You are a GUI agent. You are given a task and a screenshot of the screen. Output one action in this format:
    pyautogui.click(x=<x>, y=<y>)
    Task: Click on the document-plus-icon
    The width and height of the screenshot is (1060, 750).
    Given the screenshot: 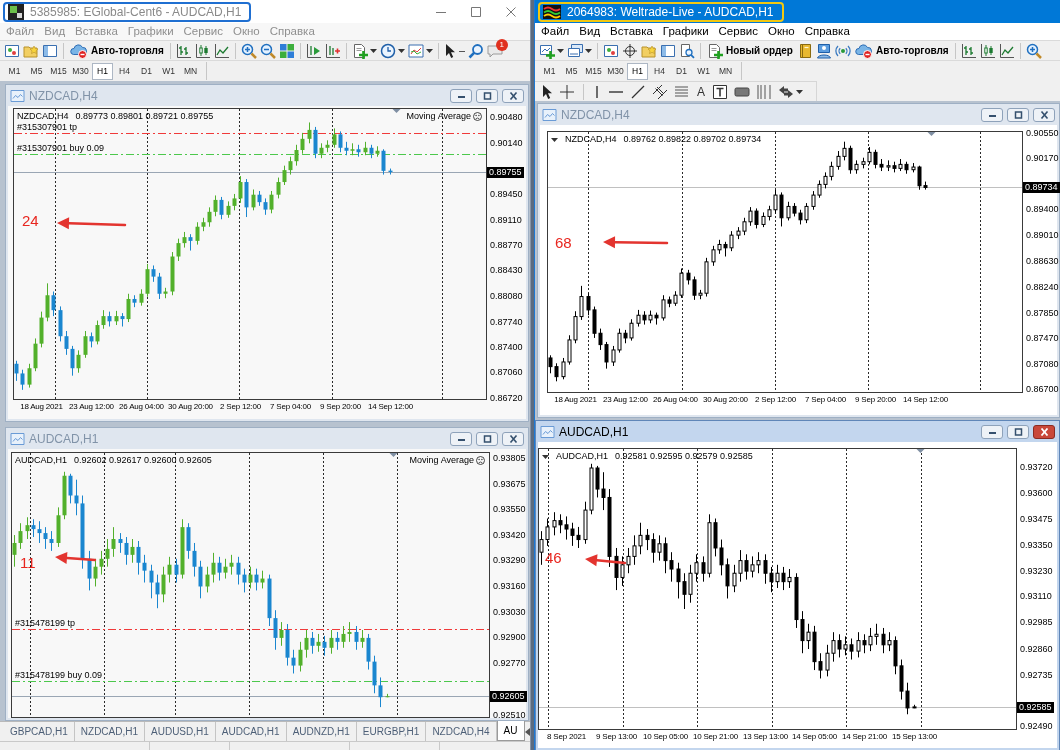 What is the action you would take?
    pyautogui.click(x=359, y=50)
    